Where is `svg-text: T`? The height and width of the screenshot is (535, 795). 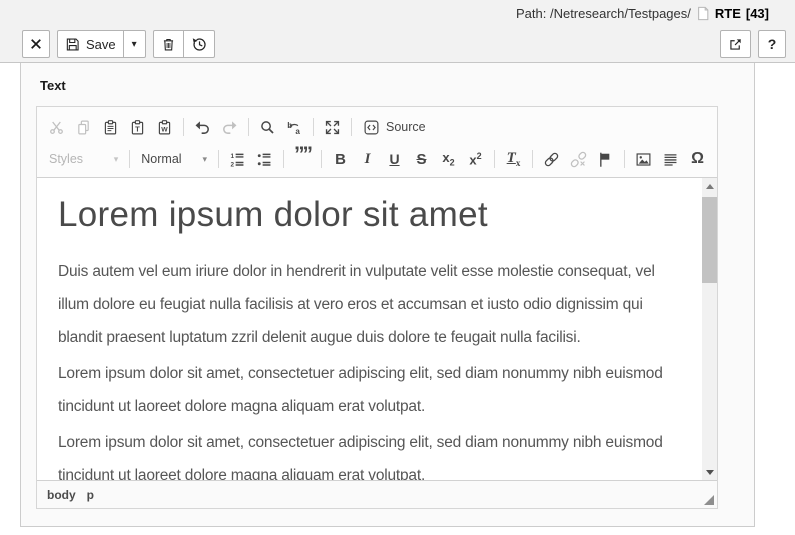
svg-text: T is located at coordinates (137, 128).